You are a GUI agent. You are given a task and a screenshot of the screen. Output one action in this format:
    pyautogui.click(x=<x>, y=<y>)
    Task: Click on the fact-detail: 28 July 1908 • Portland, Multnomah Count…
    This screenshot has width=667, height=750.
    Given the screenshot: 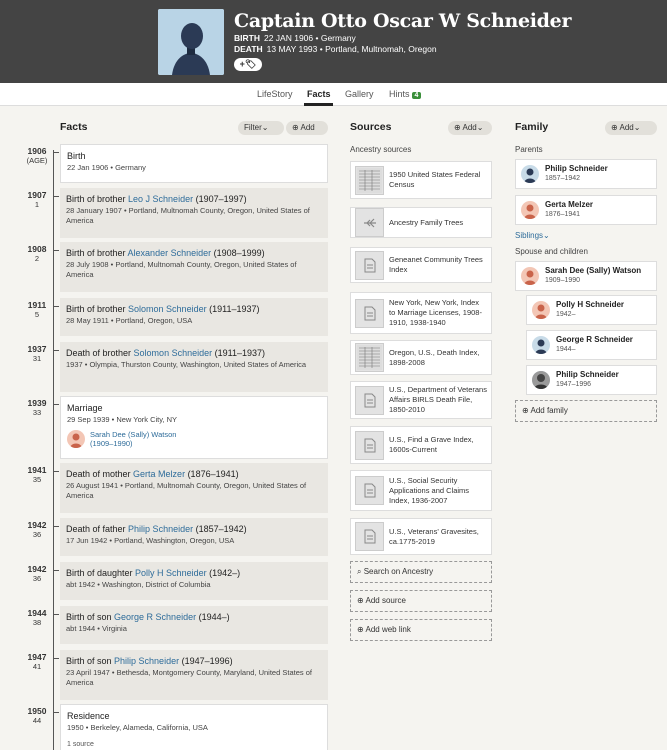 What is the action you would take?
    pyautogui.click(x=181, y=269)
    